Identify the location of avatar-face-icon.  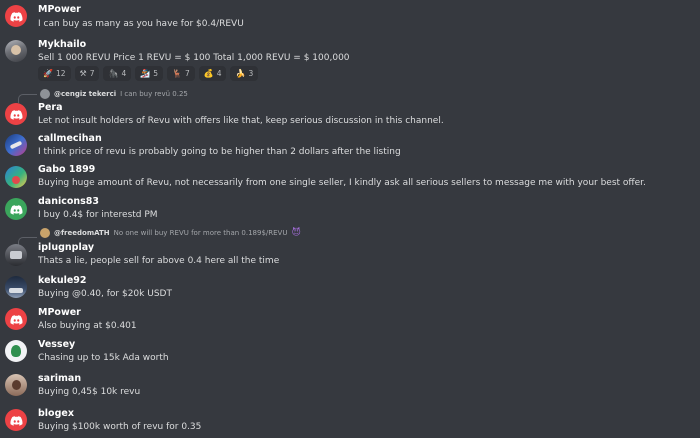
(16, 49).